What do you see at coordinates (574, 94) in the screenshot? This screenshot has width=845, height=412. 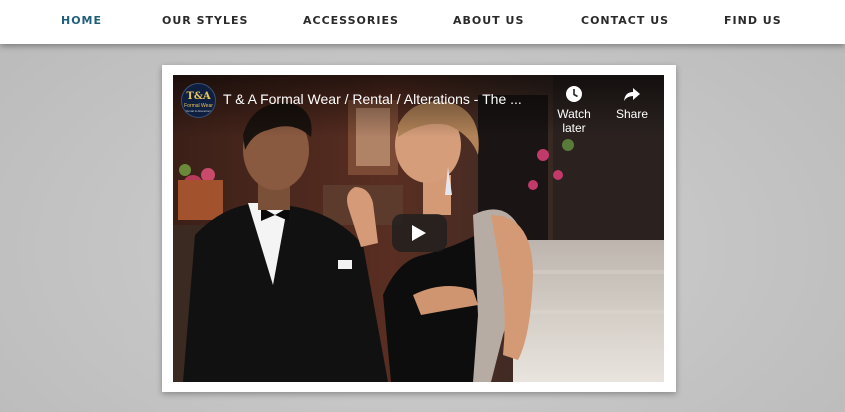 I see `clock-icon` at bounding box center [574, 94].